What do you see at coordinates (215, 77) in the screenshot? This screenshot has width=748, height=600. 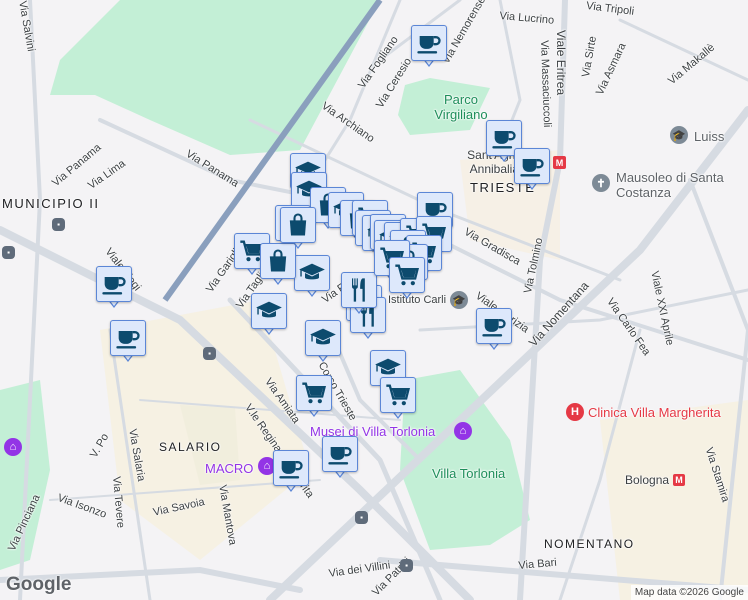 I see `park-villa-ada` at bounding box center [215, 77].